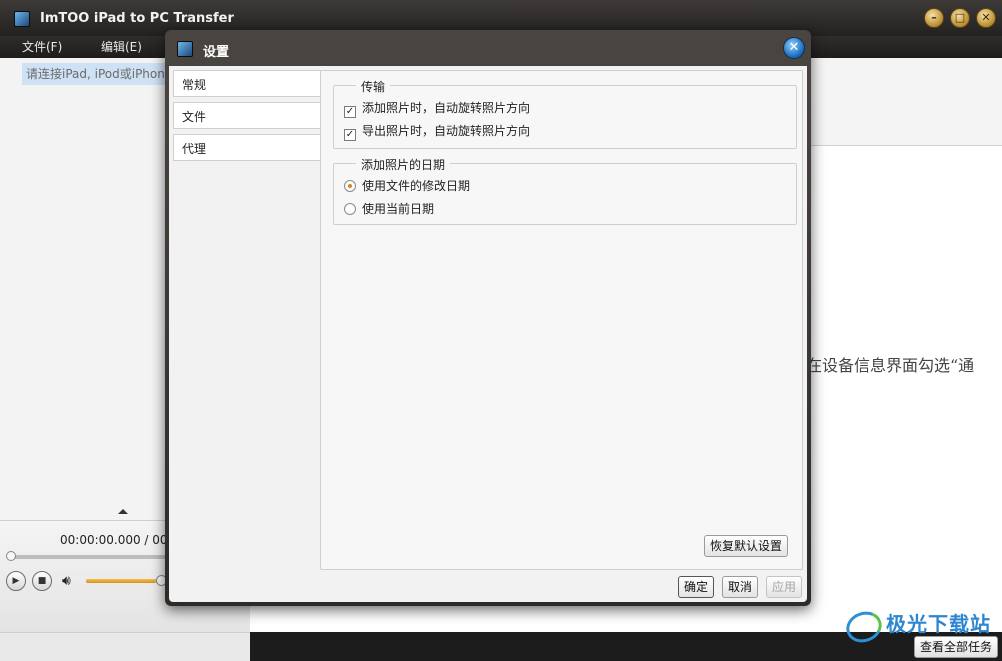 The image size is (1002, 661). I want to click on photo-date-group: 添加照片的日期 使用文件的修改日期 使用当前日期, so click(565, 190).